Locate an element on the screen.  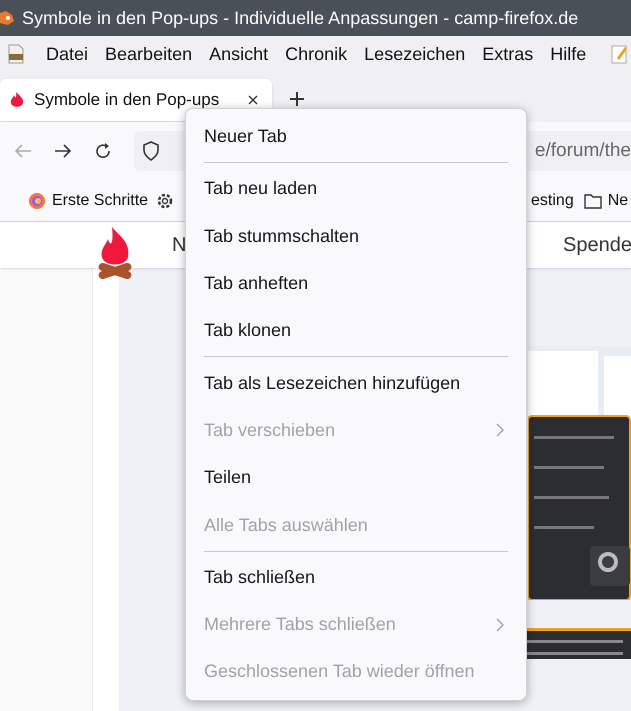
reload-icon is located at coordinates (103, 151).